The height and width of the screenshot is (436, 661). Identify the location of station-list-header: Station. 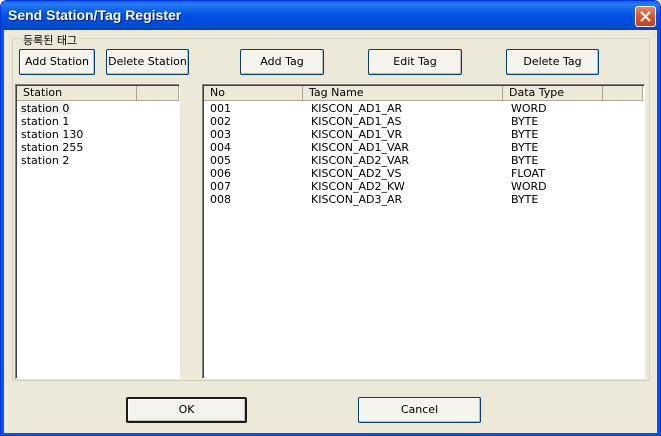
(98, 93).